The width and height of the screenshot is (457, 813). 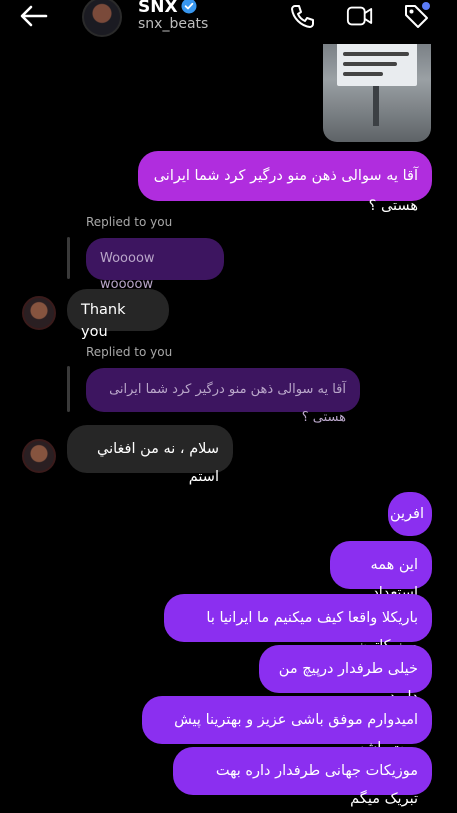 I want to click on incoming-message: سلام ، نه من افغاني استم, so click(x=150, y=455).